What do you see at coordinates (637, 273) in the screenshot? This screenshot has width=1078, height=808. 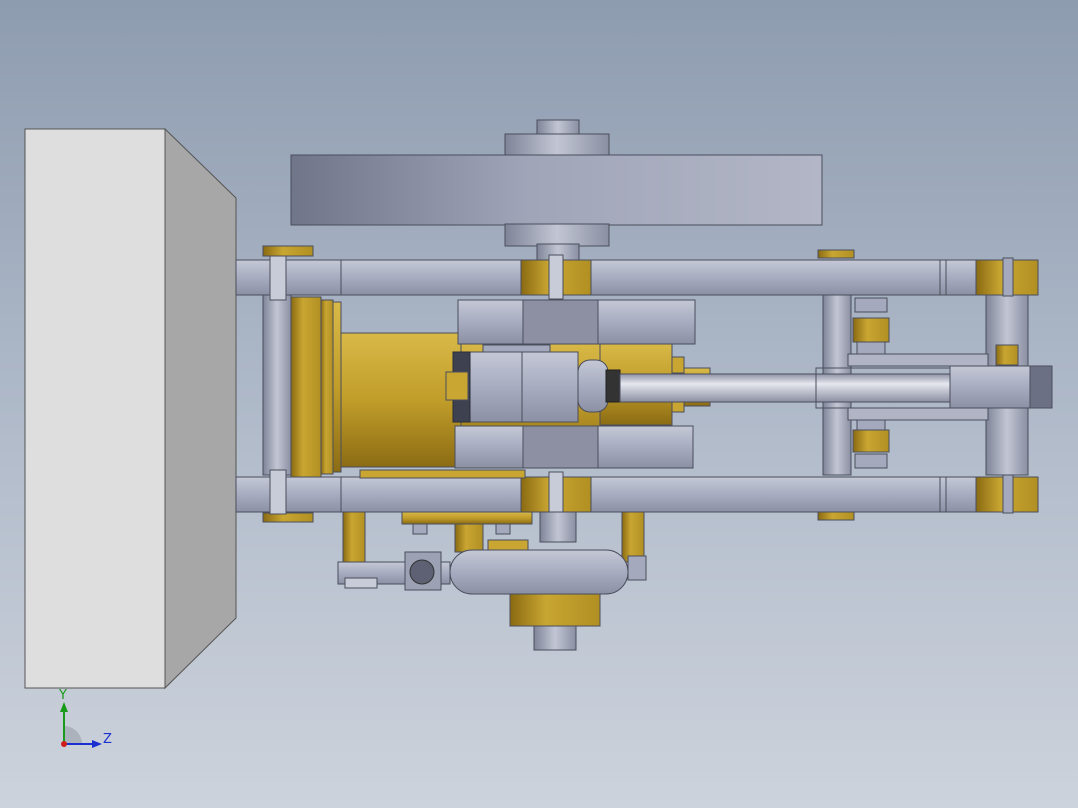 I see `frame-rail-top` at bounding box center [637, 273].